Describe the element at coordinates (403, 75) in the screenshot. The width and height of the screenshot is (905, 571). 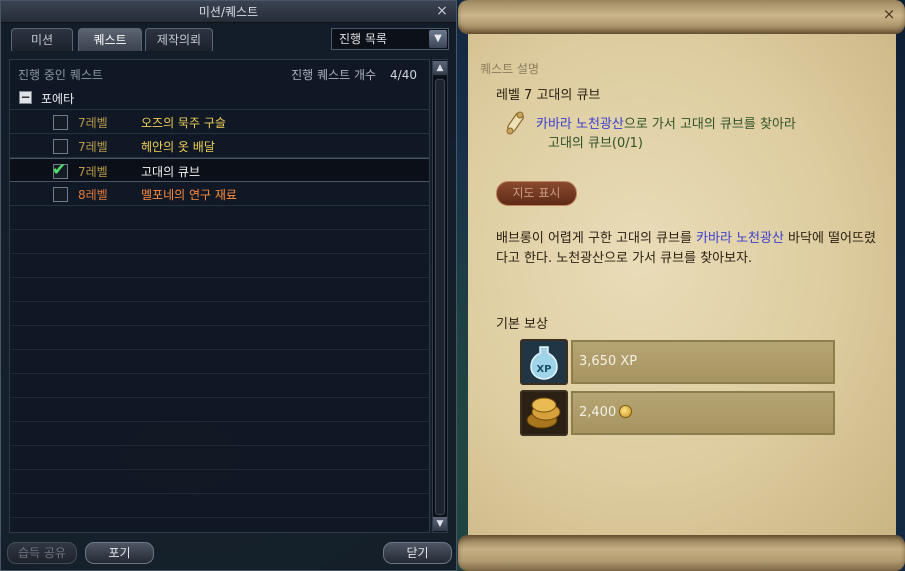
I see `quest-count-value: 4/40` at that location.